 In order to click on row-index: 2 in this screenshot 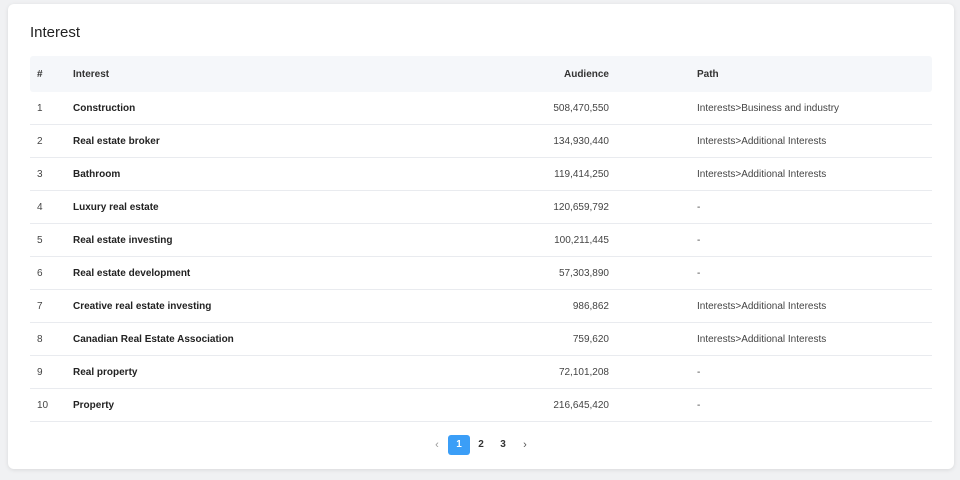, I will do `click(40, 141)`.